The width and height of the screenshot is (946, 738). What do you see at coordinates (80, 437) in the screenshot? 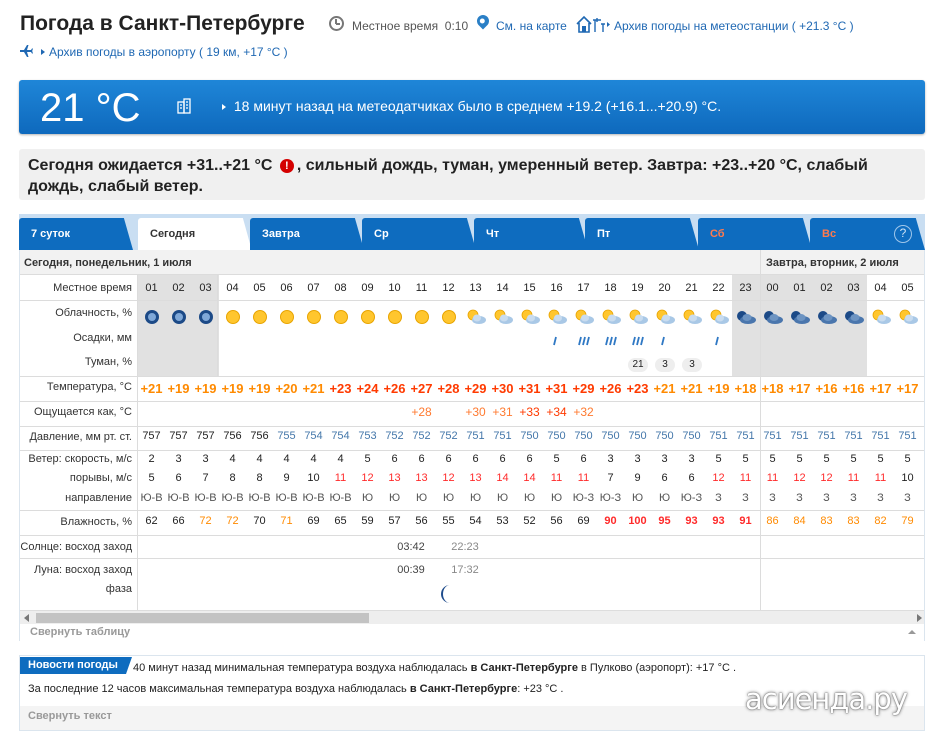
I see `row-label-pressure: Давление, мм рт. ст.` at bounding box center [80, 437].